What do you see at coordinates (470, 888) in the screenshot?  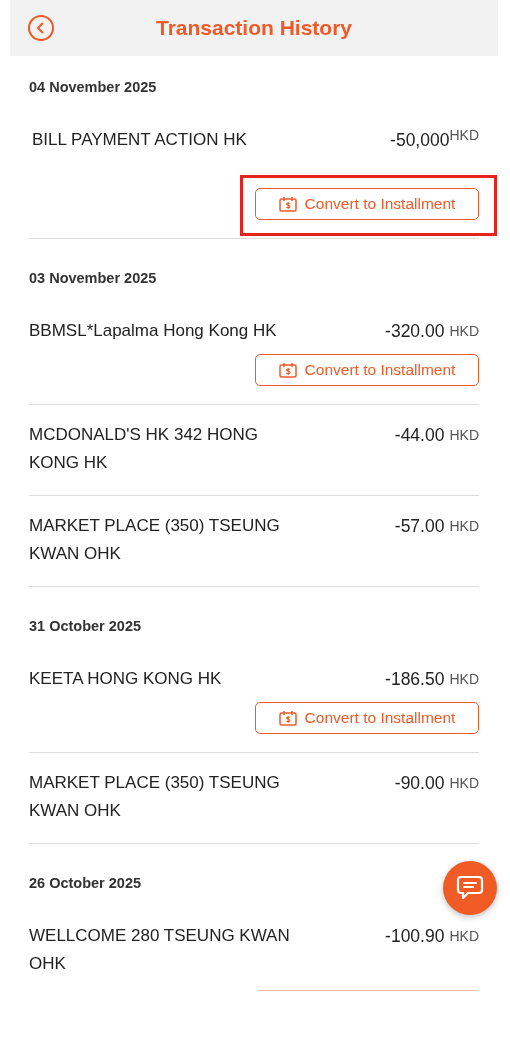 I see `chat-button` at bounding box center [470, 888].